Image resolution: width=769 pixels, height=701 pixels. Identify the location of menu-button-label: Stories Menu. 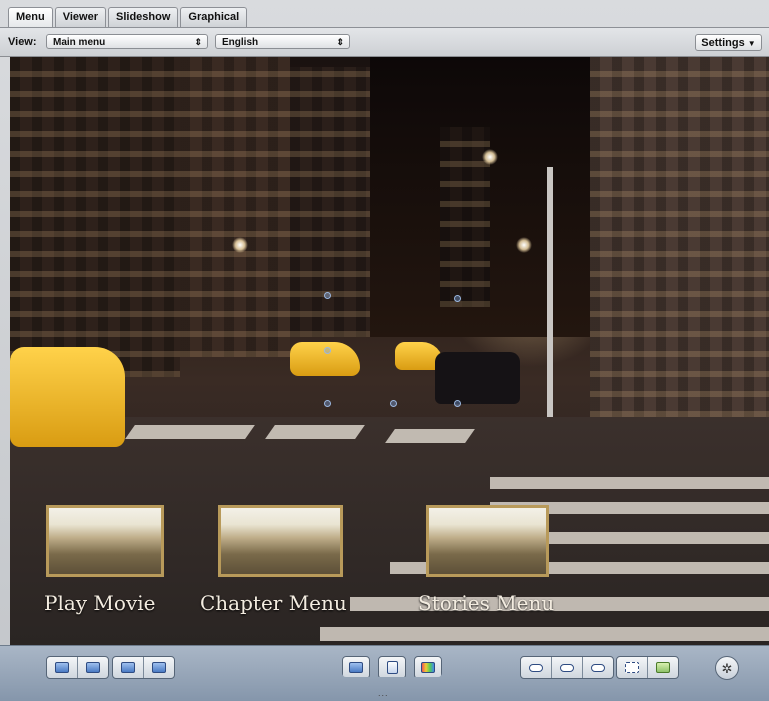
(486, 603).